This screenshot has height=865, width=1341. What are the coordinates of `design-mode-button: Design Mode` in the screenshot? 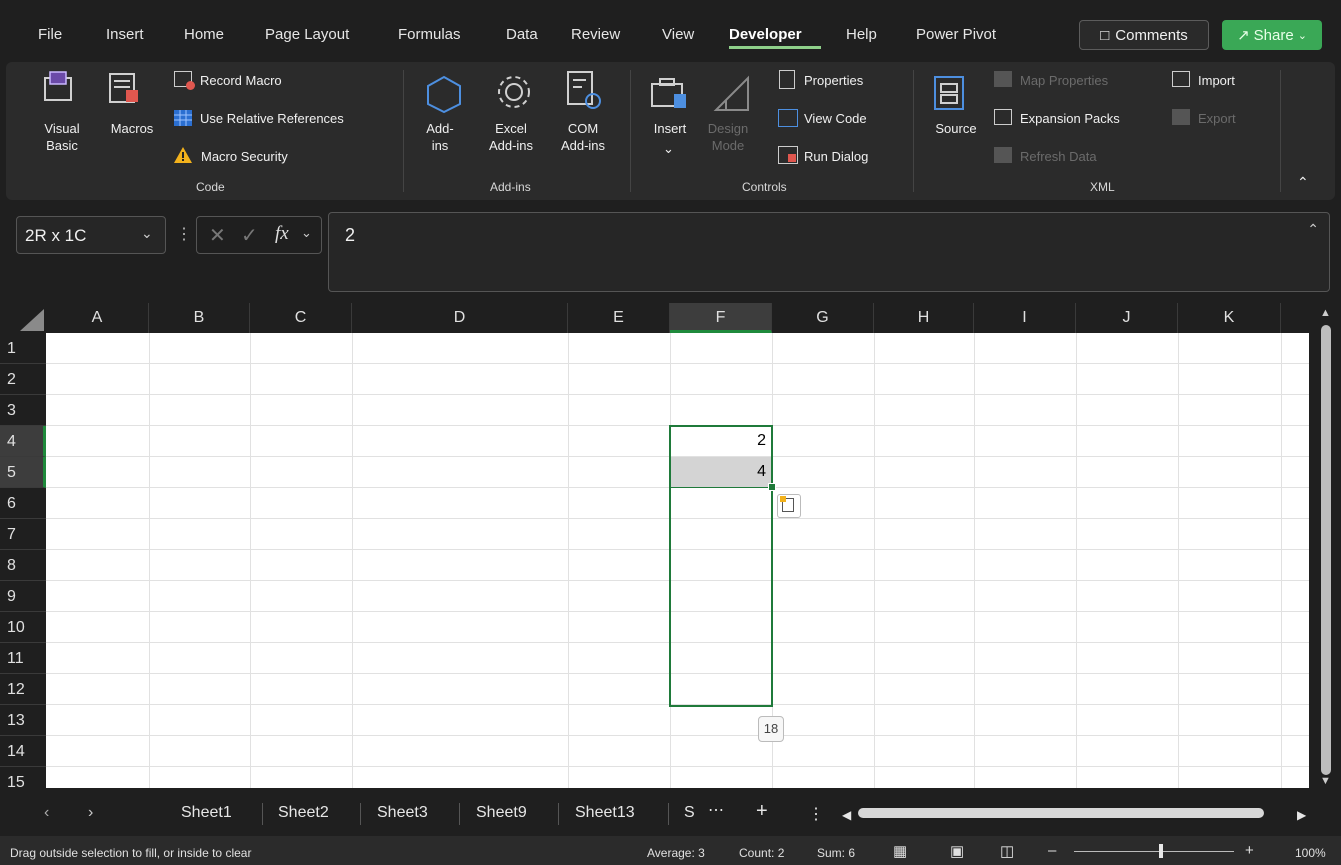 It's located at (728, 137).